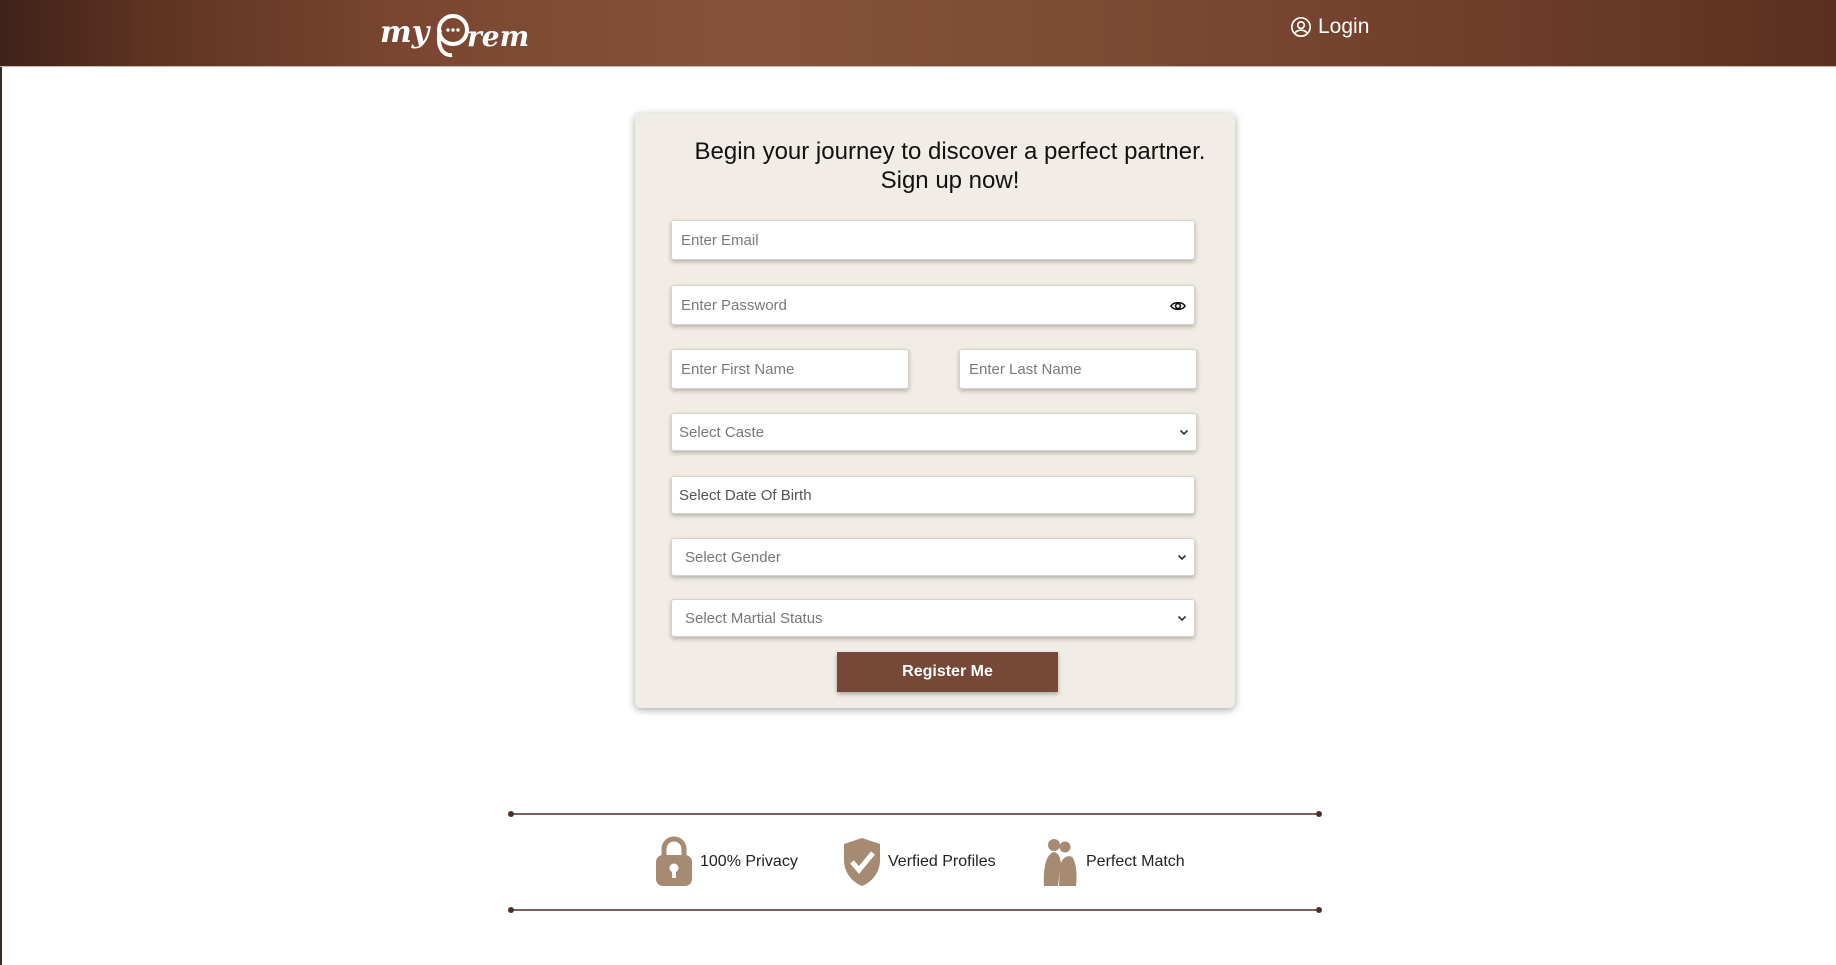 Image resolution: width=1836 pixels, height=965 pixels. I want to click on dob-field-value: Select Date Of Birth, so click(745, 495).